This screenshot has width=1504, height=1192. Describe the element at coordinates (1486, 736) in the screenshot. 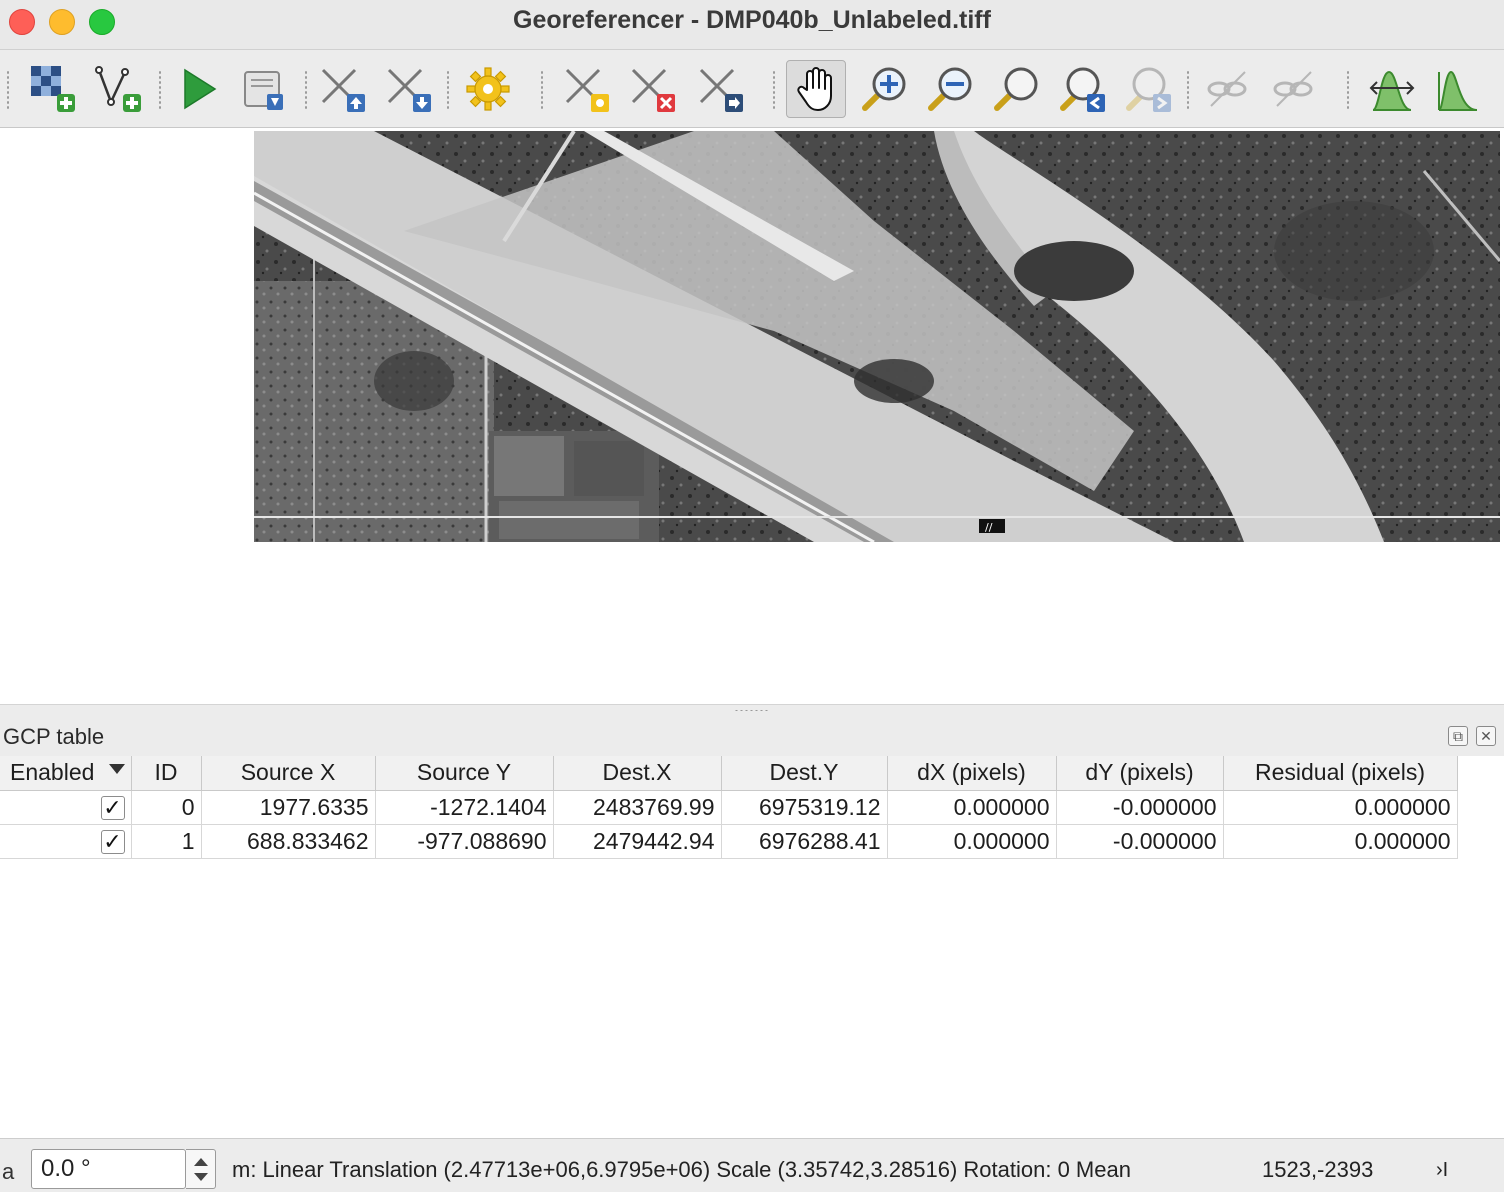

I see `close-panel-button: ✕` at that location.